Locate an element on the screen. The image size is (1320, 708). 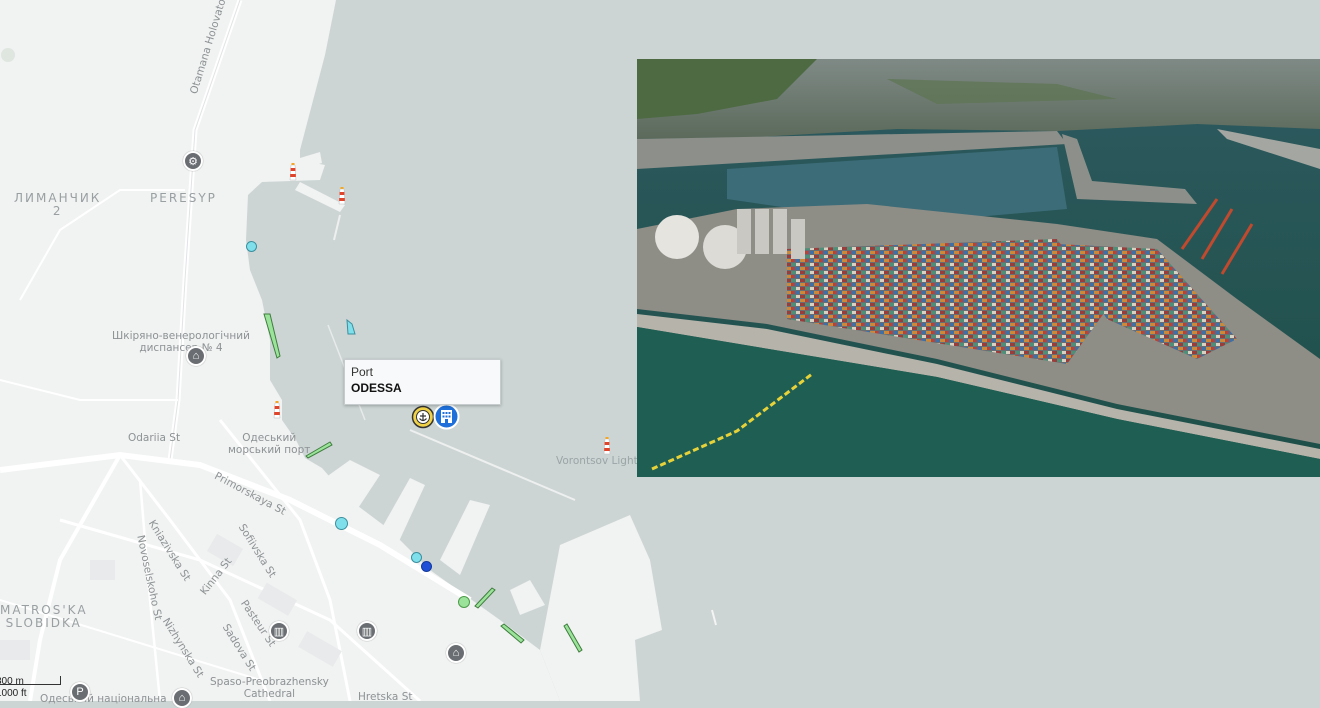
district-label-matroska-slobidka: MATROS'KA SLOBIDKA is located at coordinates (44, 616).